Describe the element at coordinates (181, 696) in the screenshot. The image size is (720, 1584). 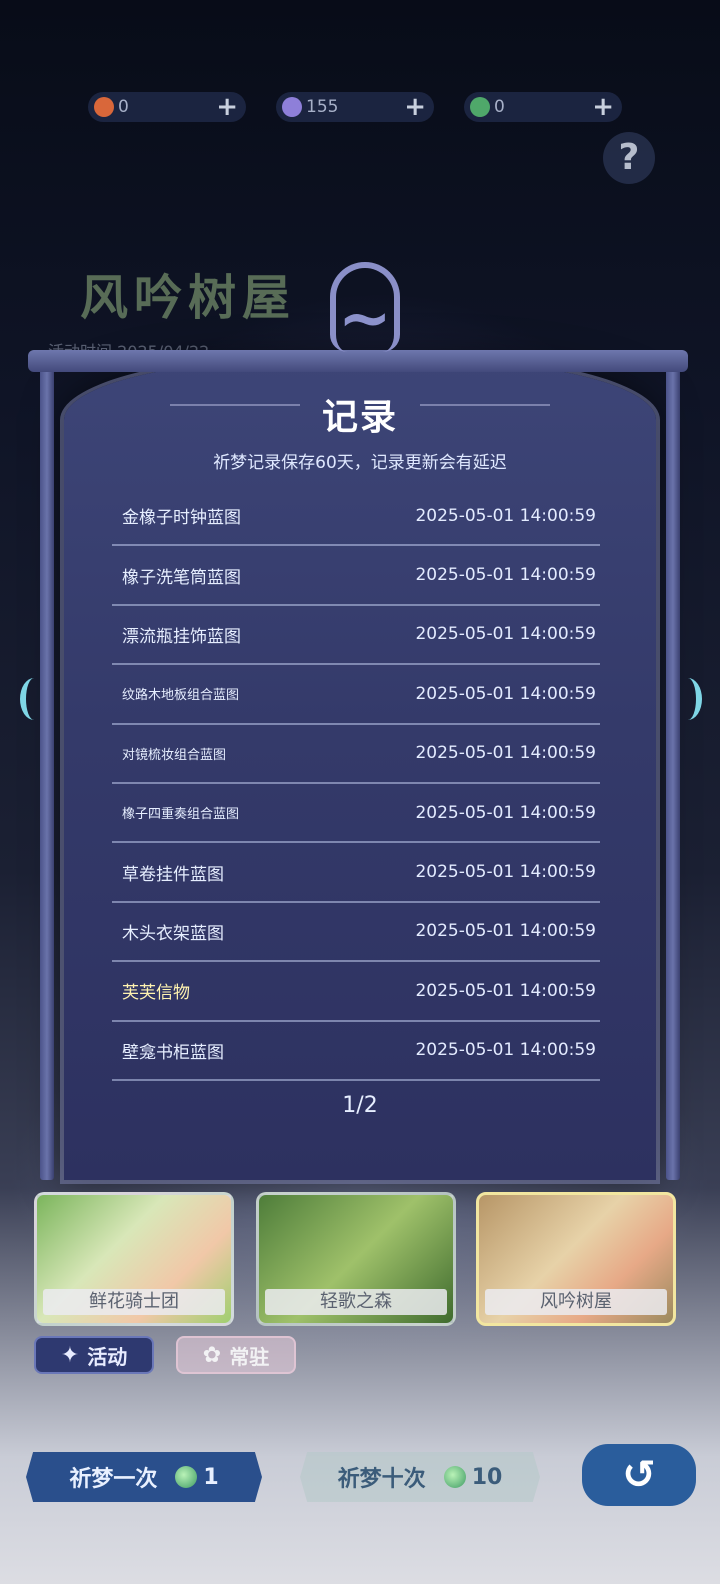
I see `record-name: 纹路木地板组合蓝图` at that location.